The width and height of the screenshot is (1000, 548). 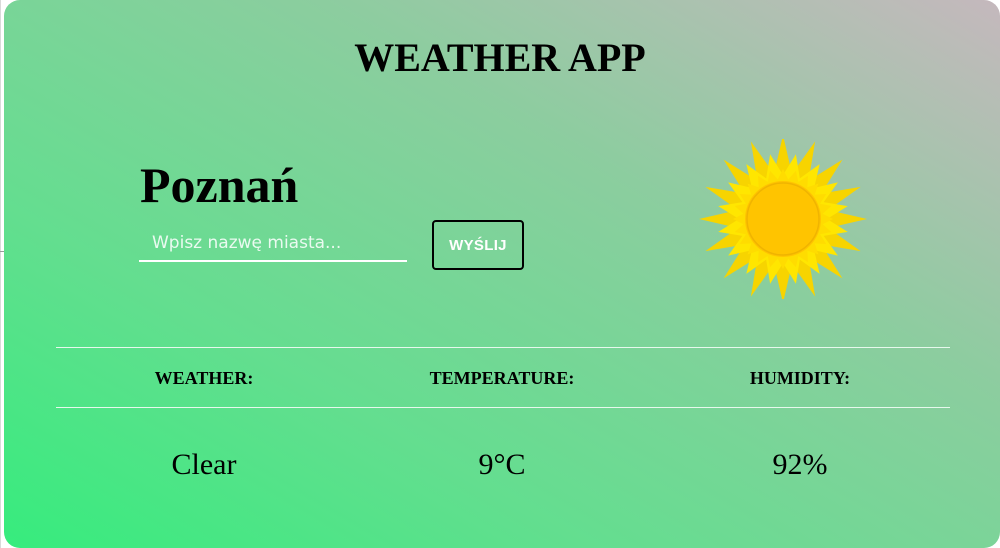 I want to click on city-search-input, so click(x=273, y=244).